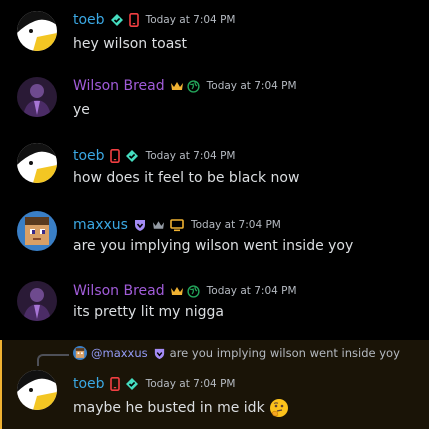 This screenshot has height=429, width=429. Describe the element at coordinates (279, 408) in the screenshot. I see `thinking-emoji-icon` at that location.